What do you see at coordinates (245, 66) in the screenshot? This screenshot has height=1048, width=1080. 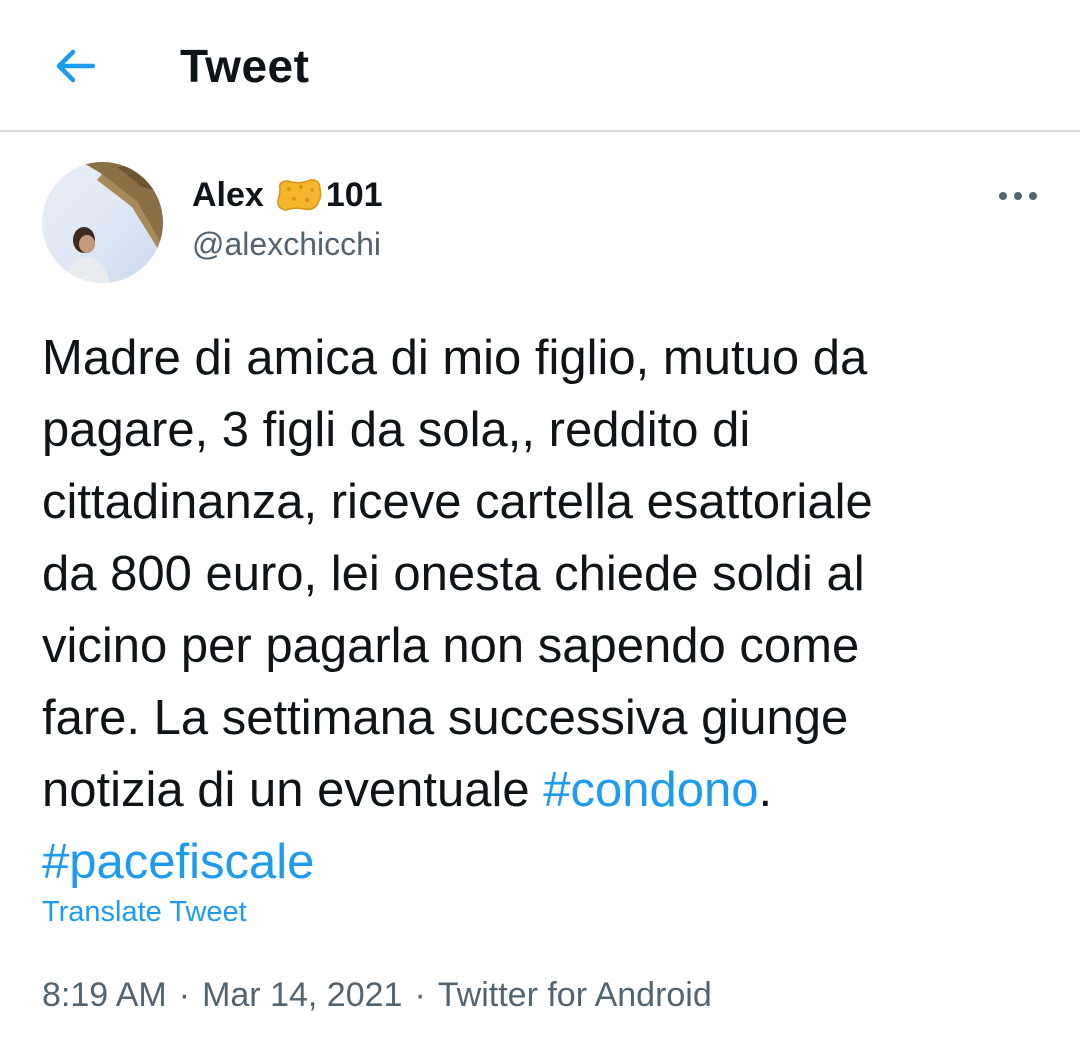 I see `page-title: Tweet` at bounding box center [245, 66].